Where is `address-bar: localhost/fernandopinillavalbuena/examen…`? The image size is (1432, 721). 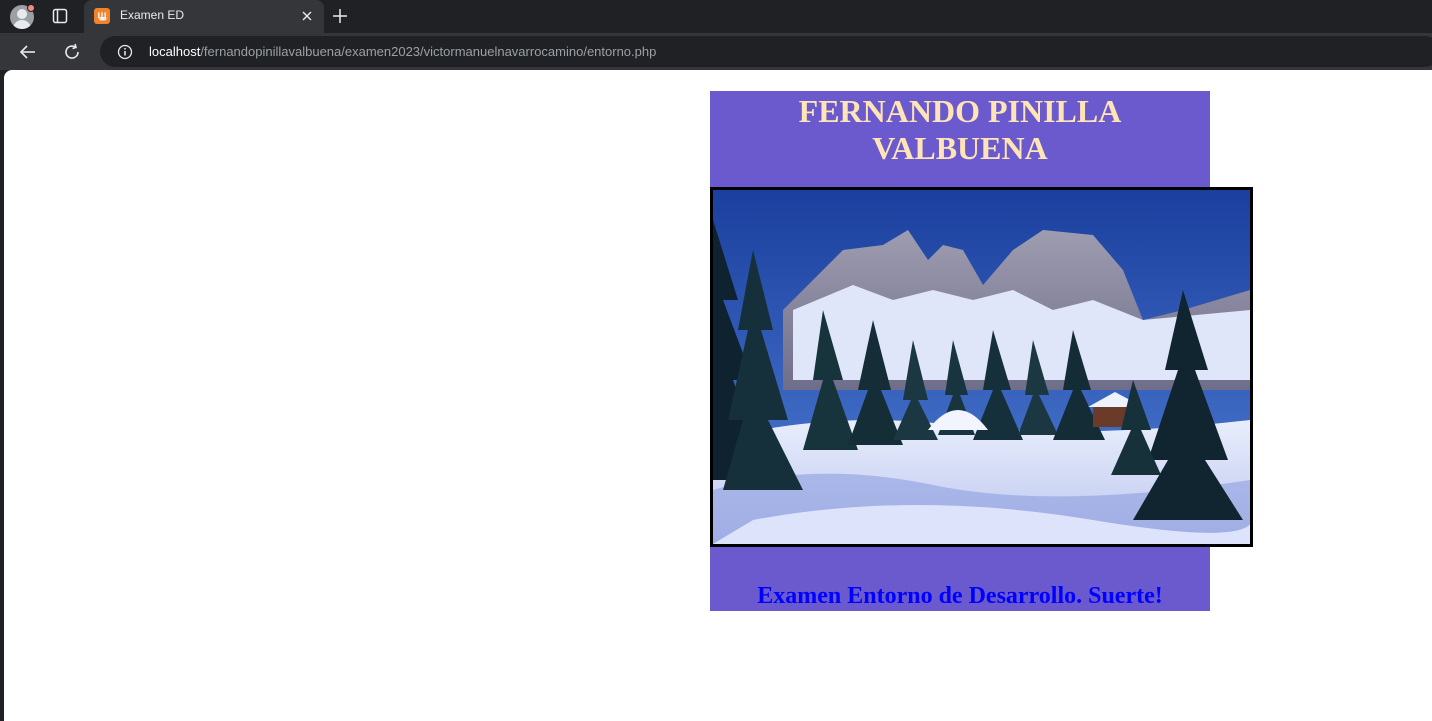 address-bar: localhost/fernandopinillavalbuena/examen… is located at coordinates (766, 51).